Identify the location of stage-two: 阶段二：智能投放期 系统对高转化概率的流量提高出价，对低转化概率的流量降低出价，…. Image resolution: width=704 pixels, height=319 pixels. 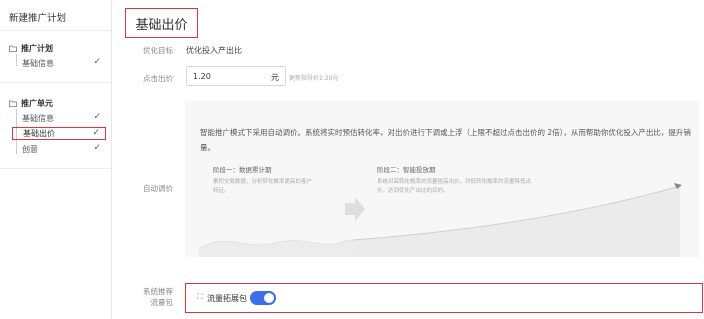
(454, 180).